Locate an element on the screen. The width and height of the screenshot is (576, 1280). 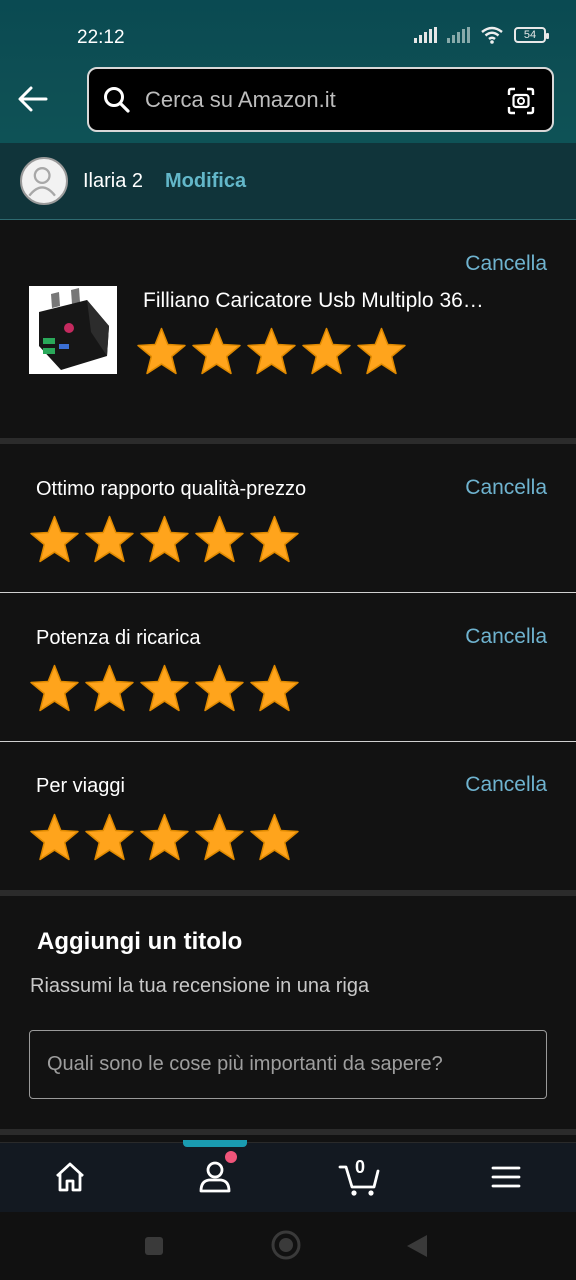
camera-icon is located at coordinates (521, 101).